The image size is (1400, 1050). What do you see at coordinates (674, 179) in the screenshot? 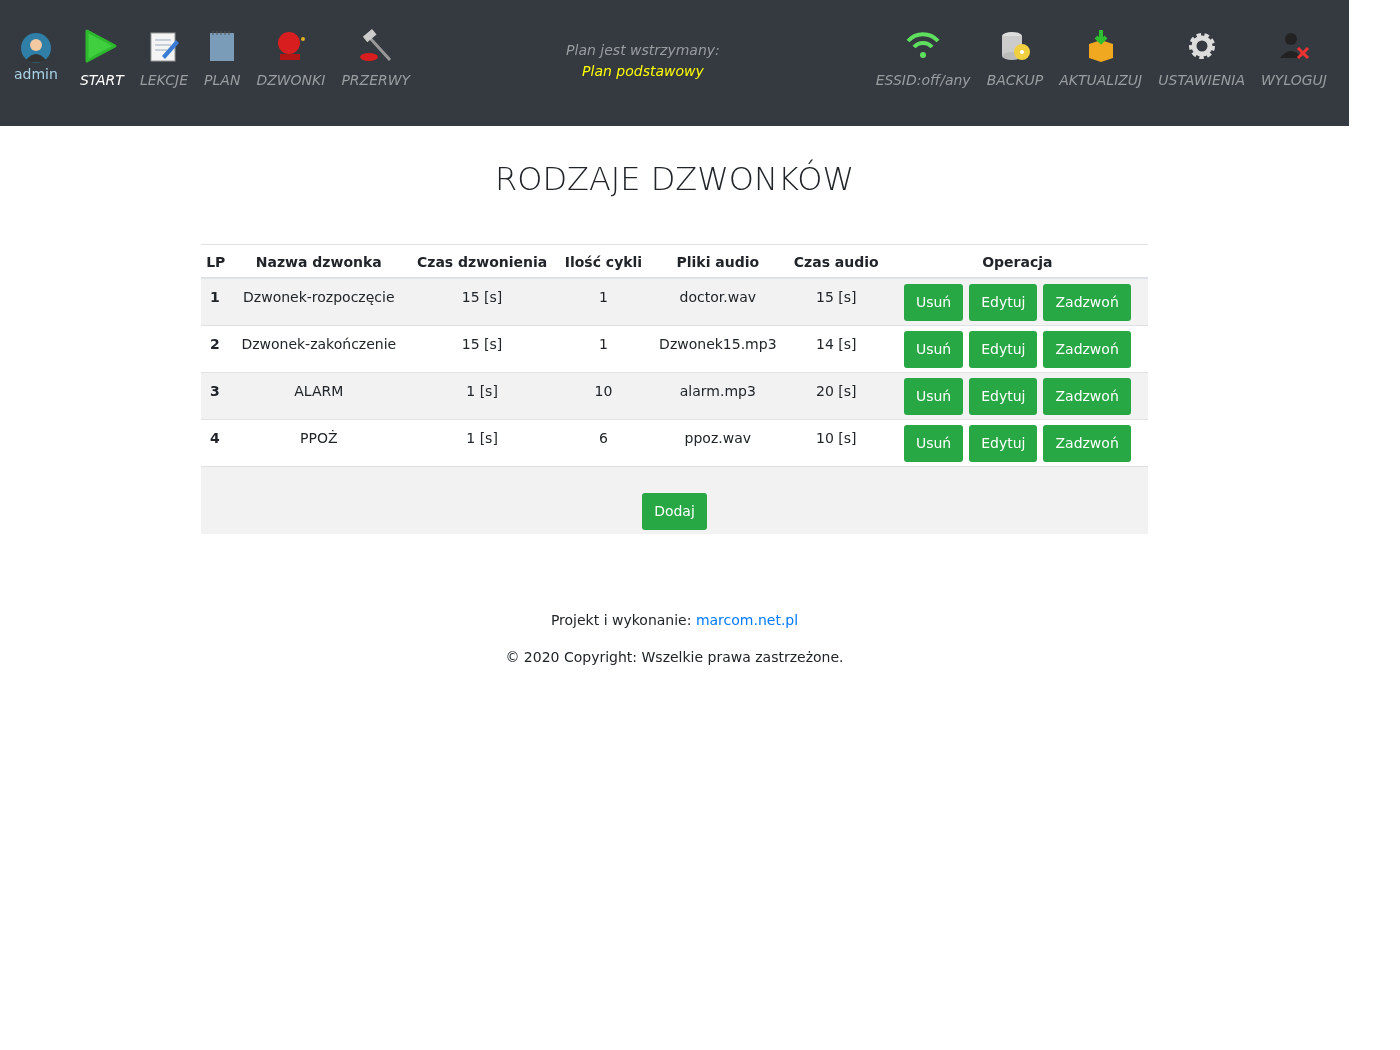
I see `page-title: RODZAJE DZWONKÓW` at bounding box center [674, 179].